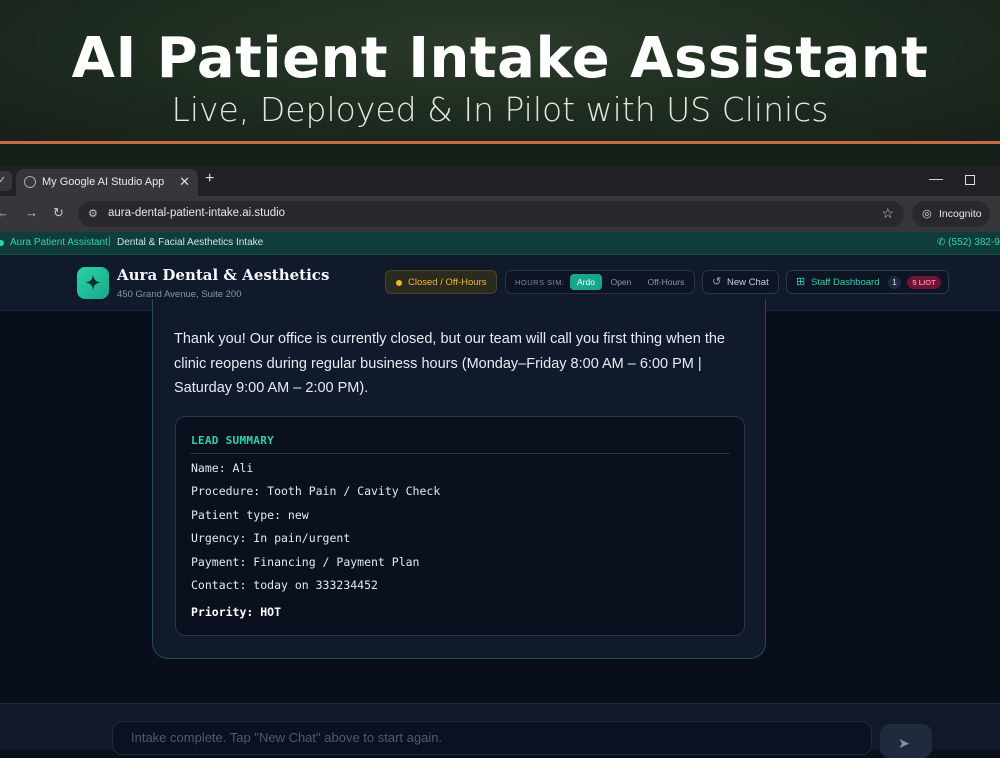 This screenshot has width=1000, height=758. What do you see at coordinates (59, 242) in the screenshot?
I see `strip-app-name: Aura Patient Assistant` at bounding box center [59, 242].